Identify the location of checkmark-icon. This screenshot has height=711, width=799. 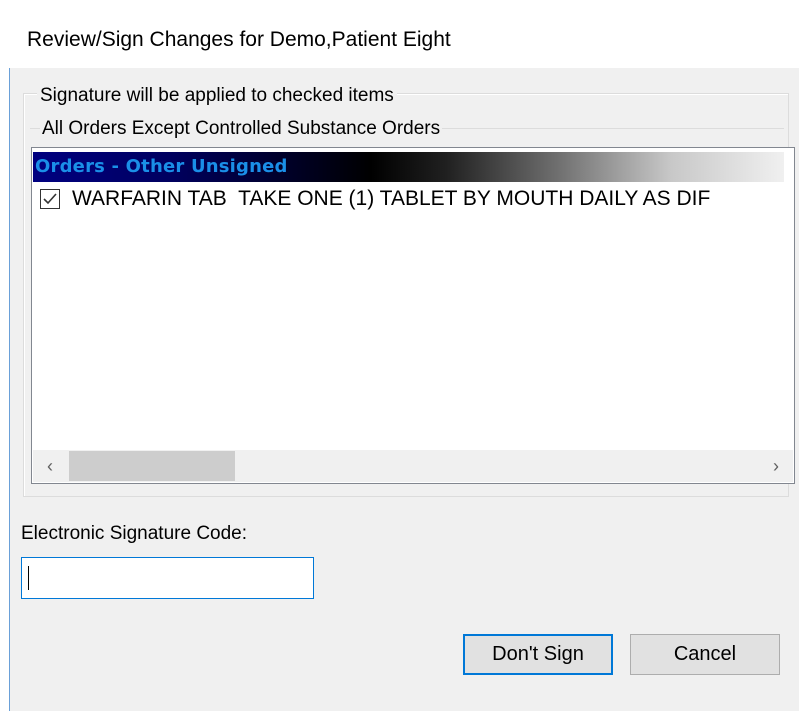
(50, 199).